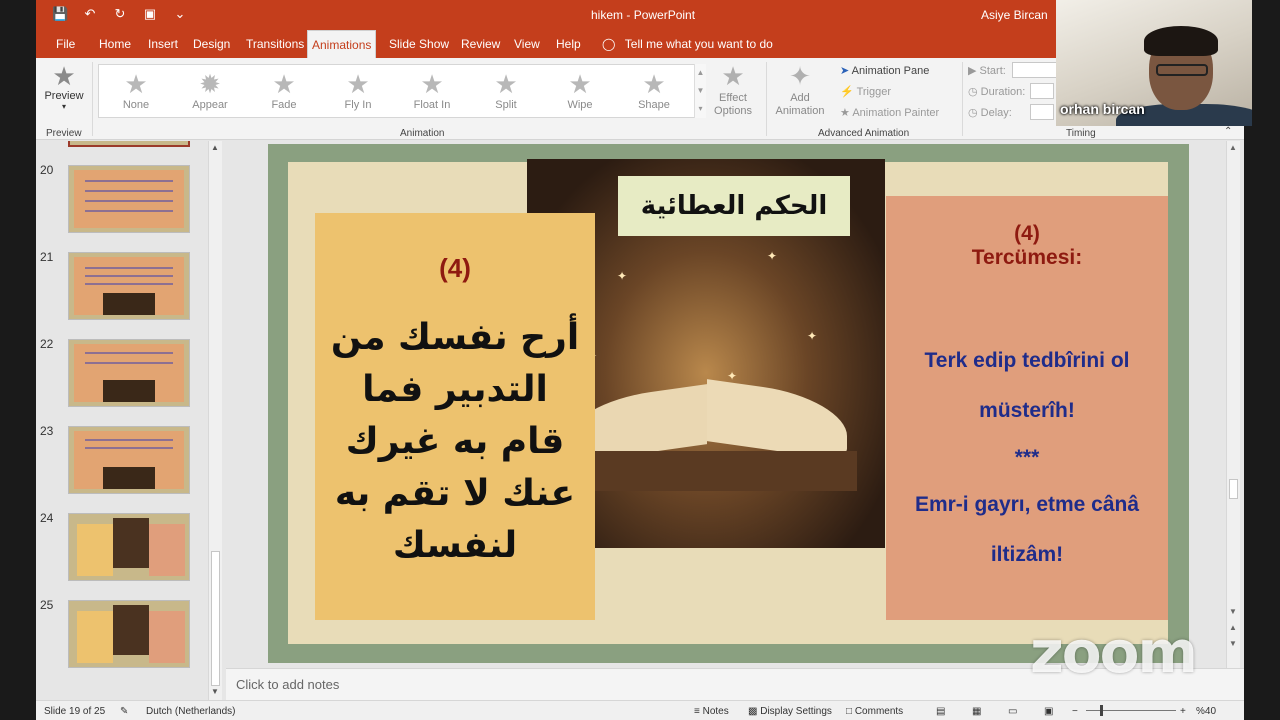 This screenshot has width=1280, height=720. I want to click on group-label-preview: Preview, so click(64, 133).